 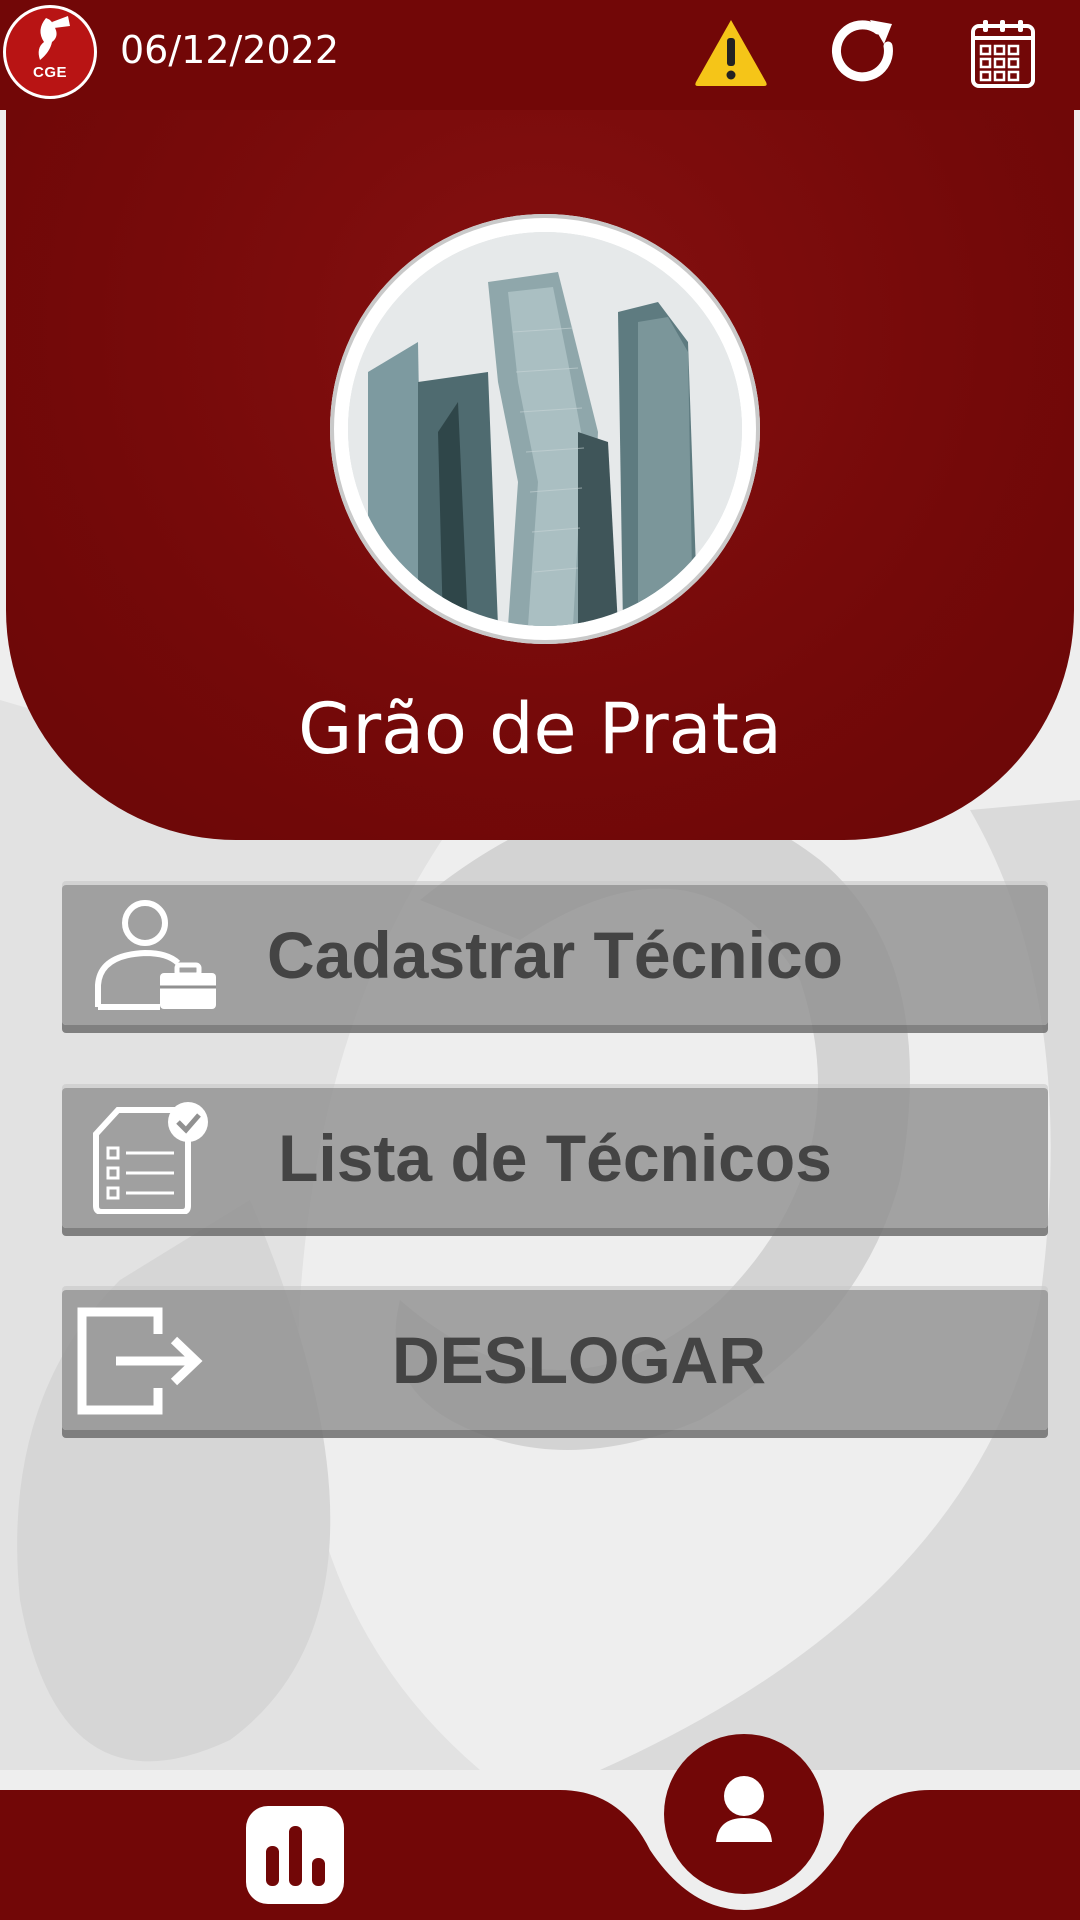 I want to click on register-technician-label: Cadastrar Técnico, so click(x=555, y=955).